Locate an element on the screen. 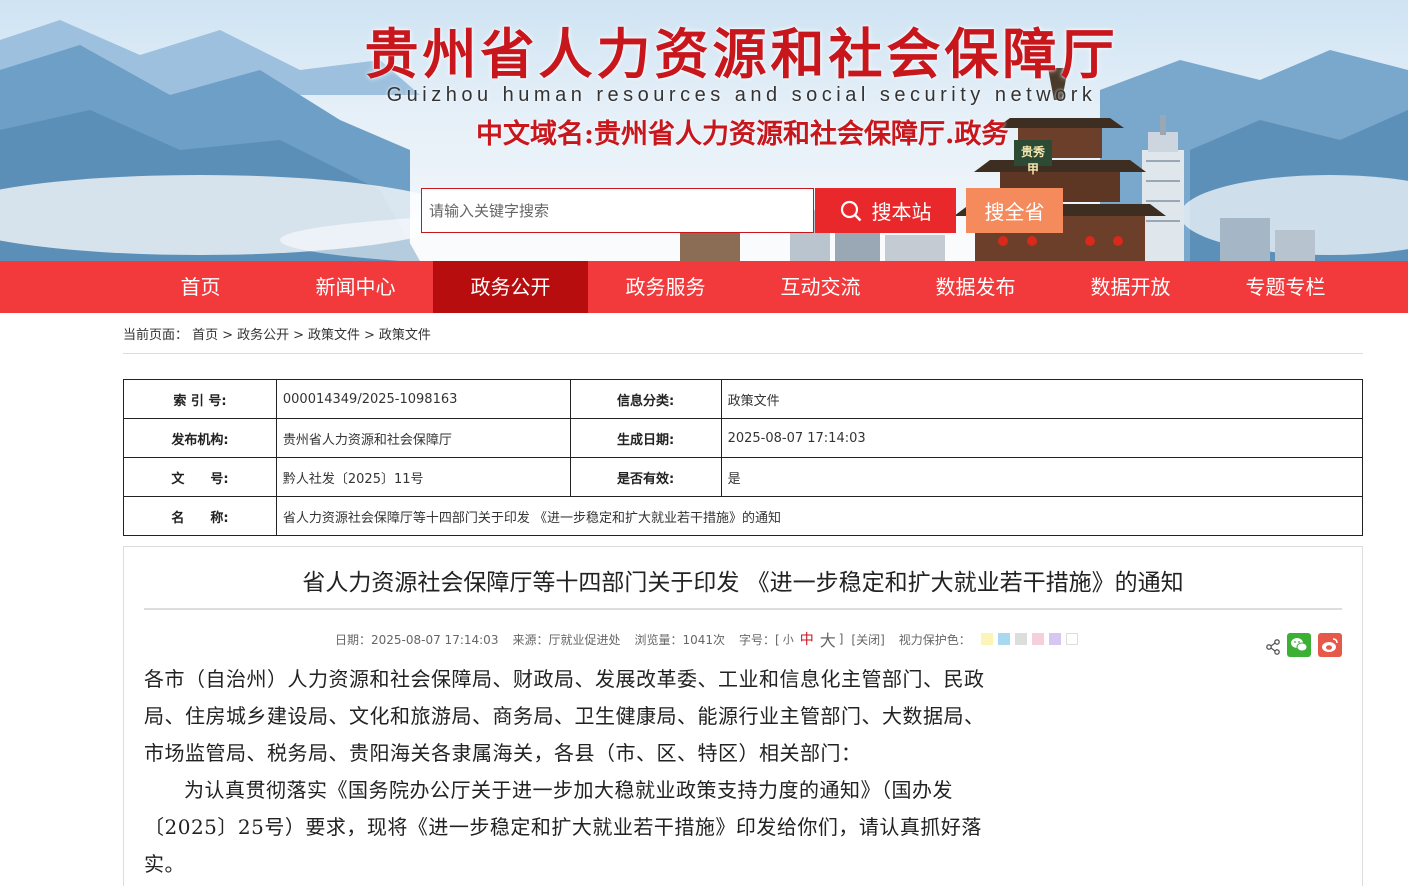 The height and width of the screenshot is (886, 1408). validity-value: 是 is located at coordinates (1042, 477).